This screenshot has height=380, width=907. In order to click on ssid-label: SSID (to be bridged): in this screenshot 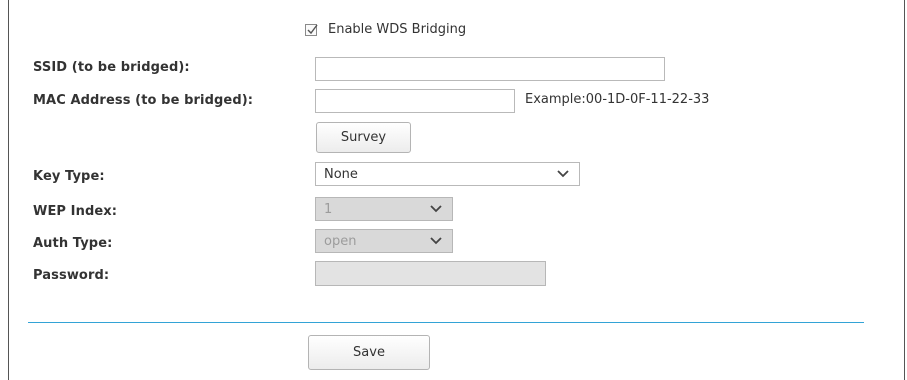, I will do `click(111, 67)`.